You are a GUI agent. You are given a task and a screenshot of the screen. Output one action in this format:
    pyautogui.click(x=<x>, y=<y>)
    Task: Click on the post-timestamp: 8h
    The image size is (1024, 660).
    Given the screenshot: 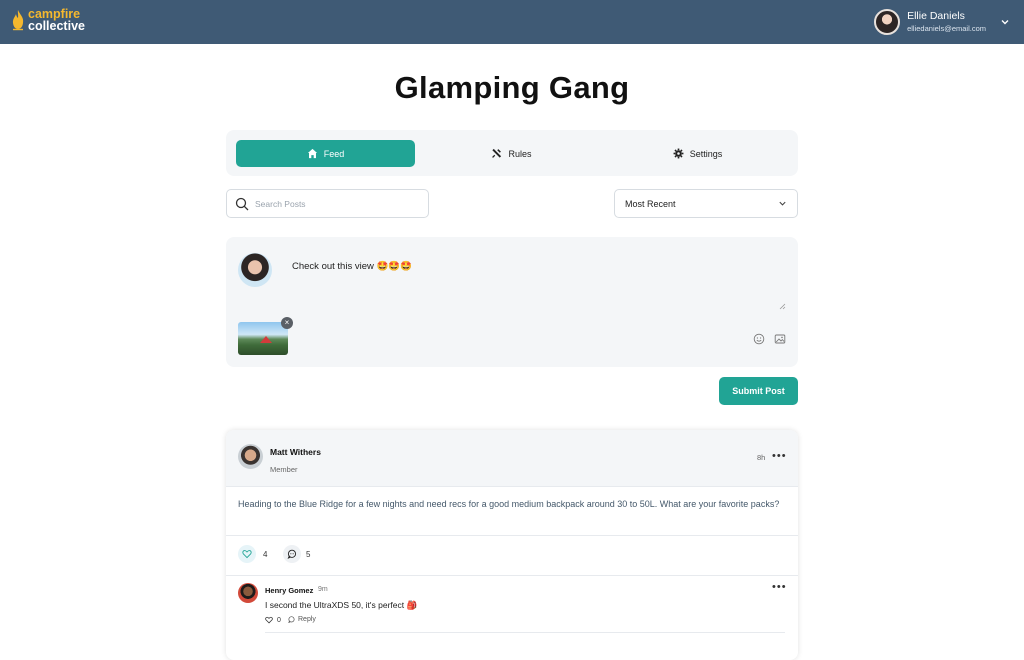 What is the action you would take?
    pyautogui.click(x=761, y=457)
    